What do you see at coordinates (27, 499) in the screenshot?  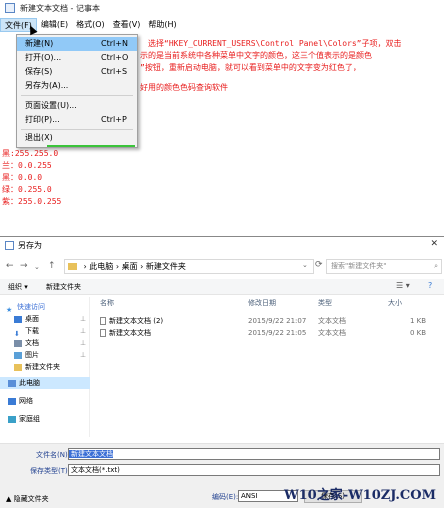 I see `hide-folders-toggle: ▲ 隐藏文件夹` at bounding box center [27, 499].